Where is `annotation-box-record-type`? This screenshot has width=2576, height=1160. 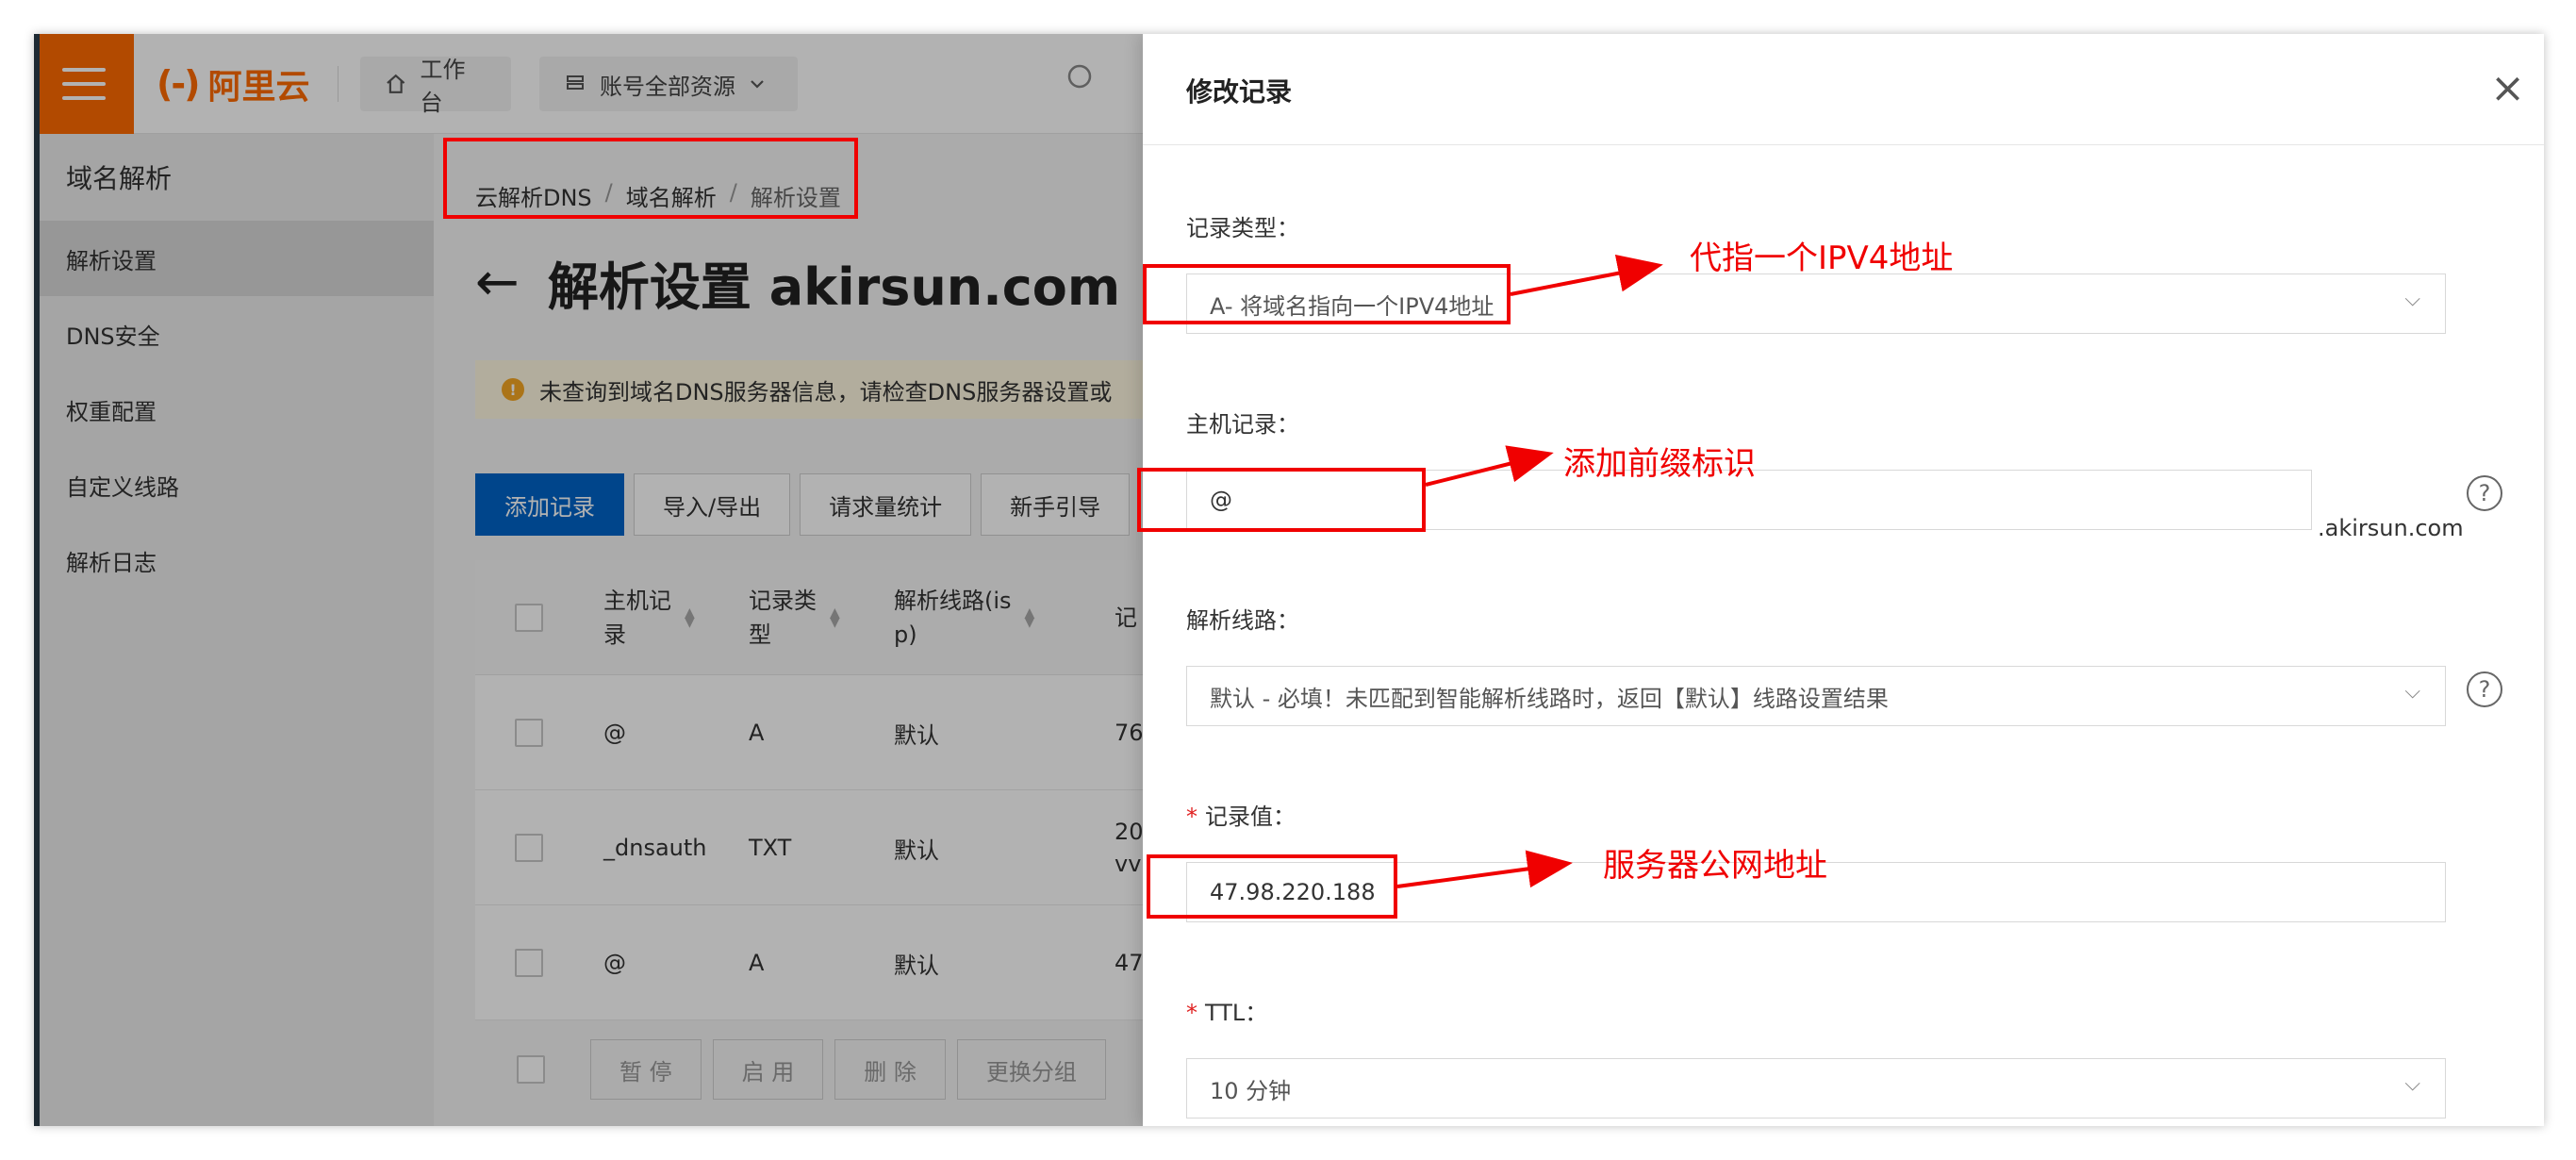
annotation-box-record-type is located at coordinates (1327, 294).